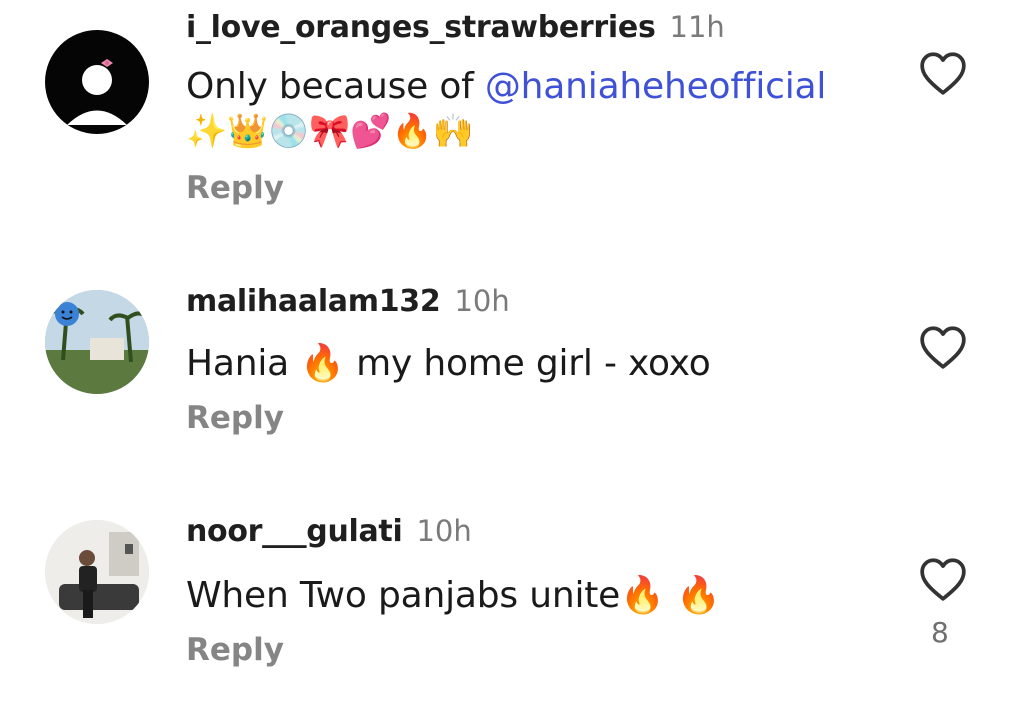 Image resolution: width=1024 pixels, height=713 pixels. What do you see at coordinates (335, 86) in the screenshot?
I see `comment-text-part: Only because of` at bounding box center [335, 86].